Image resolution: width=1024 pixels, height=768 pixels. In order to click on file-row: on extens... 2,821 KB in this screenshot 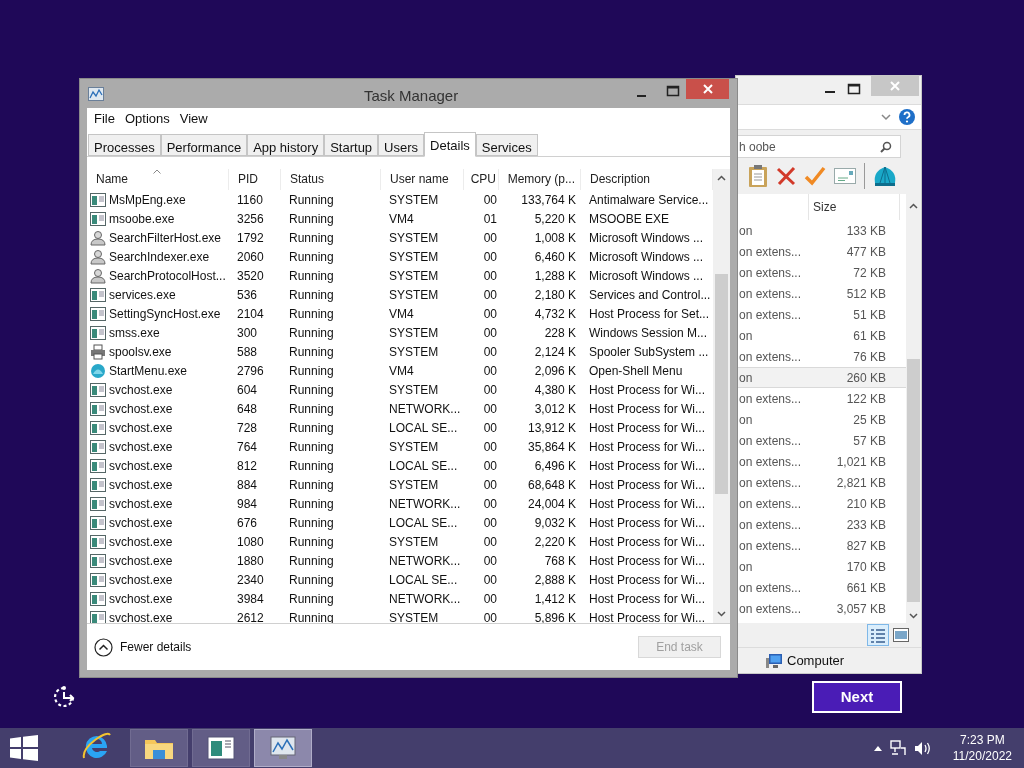, I will do `click(822, 482)`.